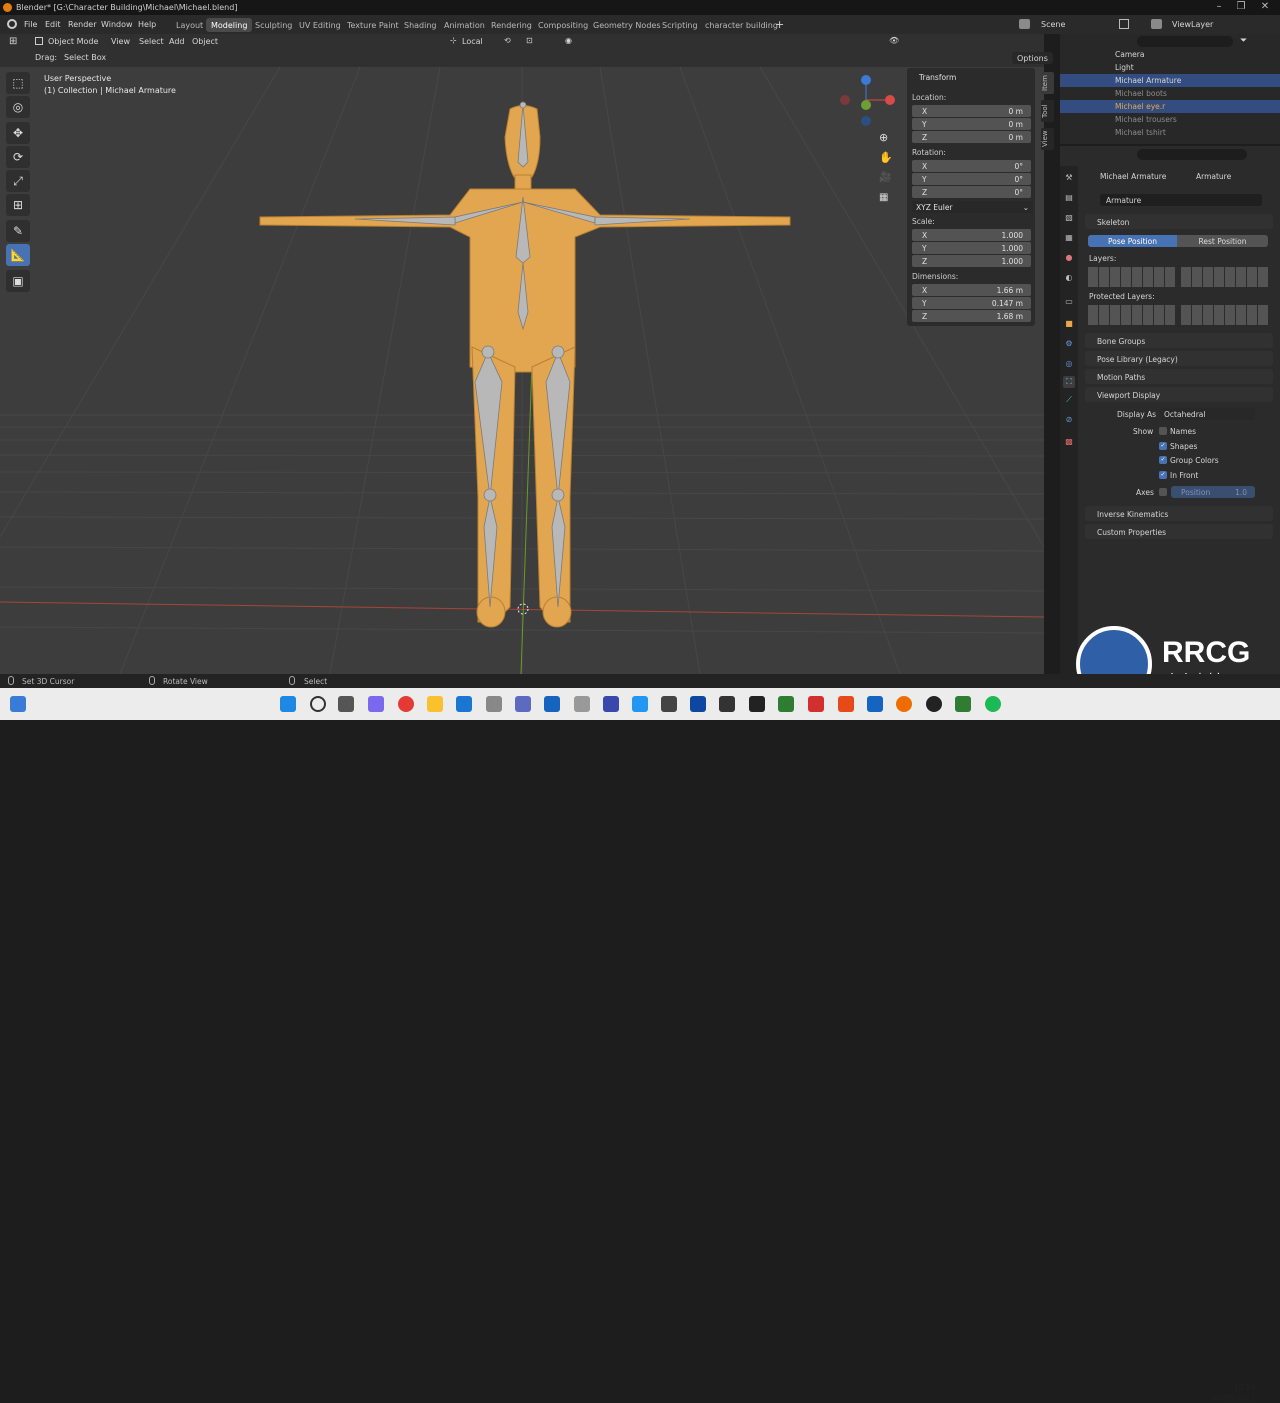  Describe the element at coordinates (464, 704) in the screenshot. I see `photos-icon` at that location.